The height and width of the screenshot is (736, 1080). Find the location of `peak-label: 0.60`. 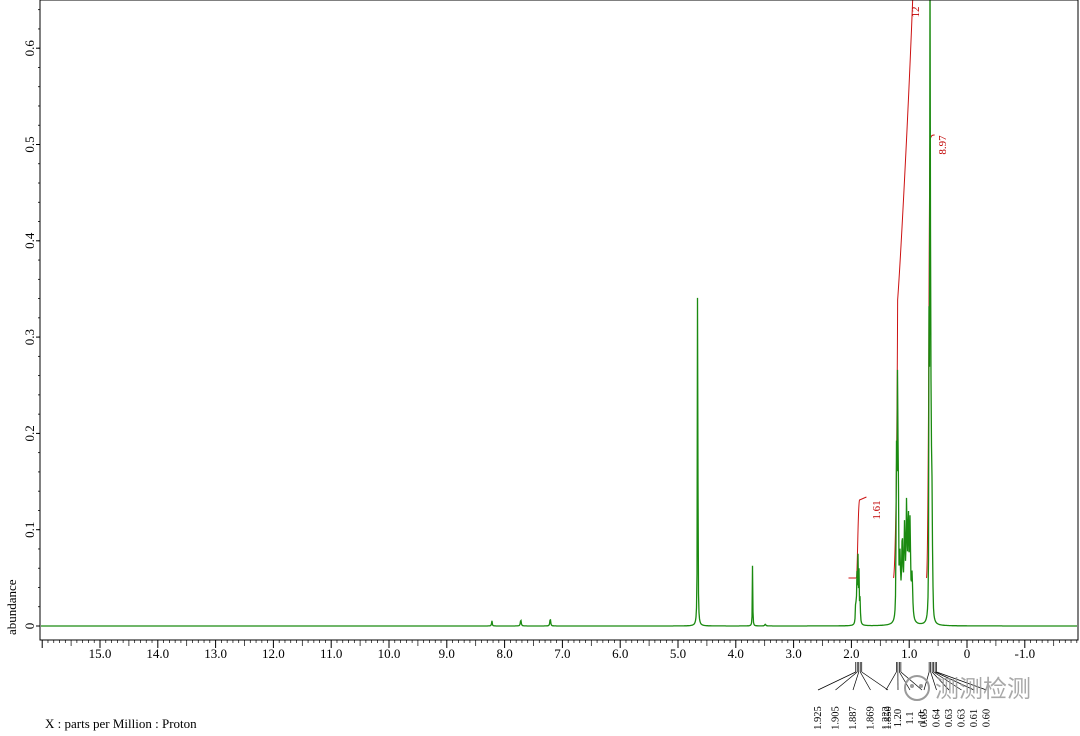

peak-label: 0.60 is located at coordinates (987, 718).